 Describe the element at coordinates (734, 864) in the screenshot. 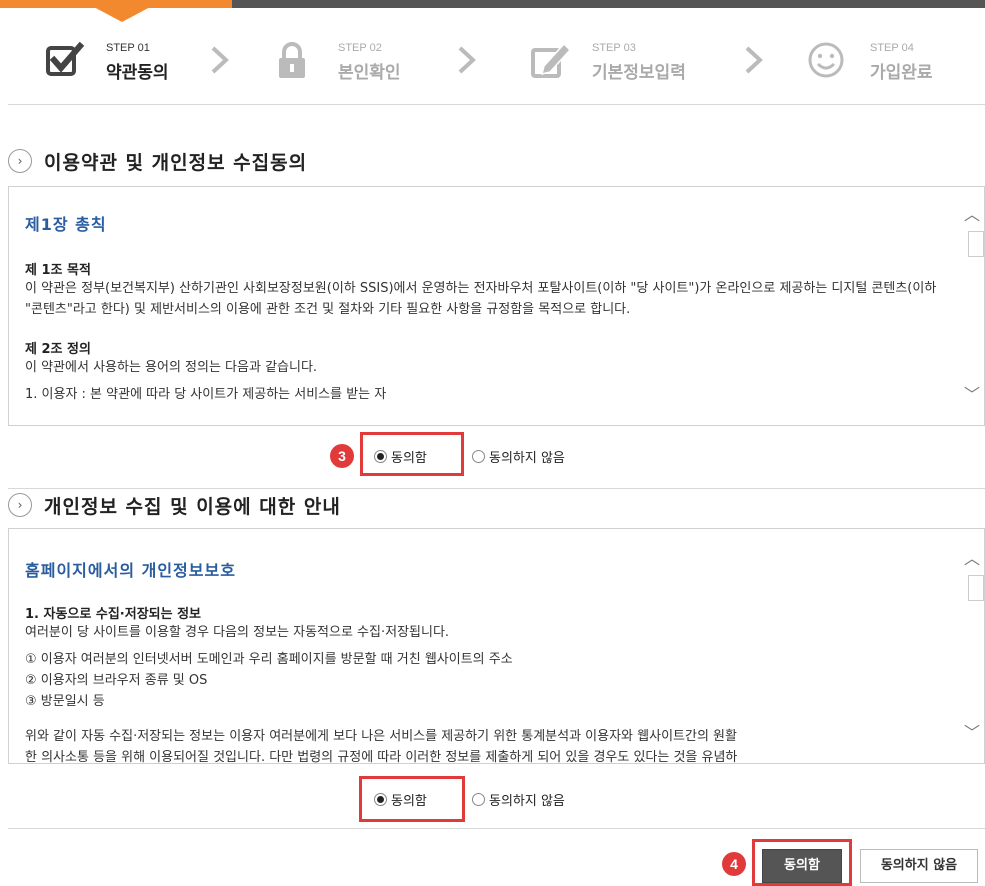

I see `step-badge: 4` at that location.